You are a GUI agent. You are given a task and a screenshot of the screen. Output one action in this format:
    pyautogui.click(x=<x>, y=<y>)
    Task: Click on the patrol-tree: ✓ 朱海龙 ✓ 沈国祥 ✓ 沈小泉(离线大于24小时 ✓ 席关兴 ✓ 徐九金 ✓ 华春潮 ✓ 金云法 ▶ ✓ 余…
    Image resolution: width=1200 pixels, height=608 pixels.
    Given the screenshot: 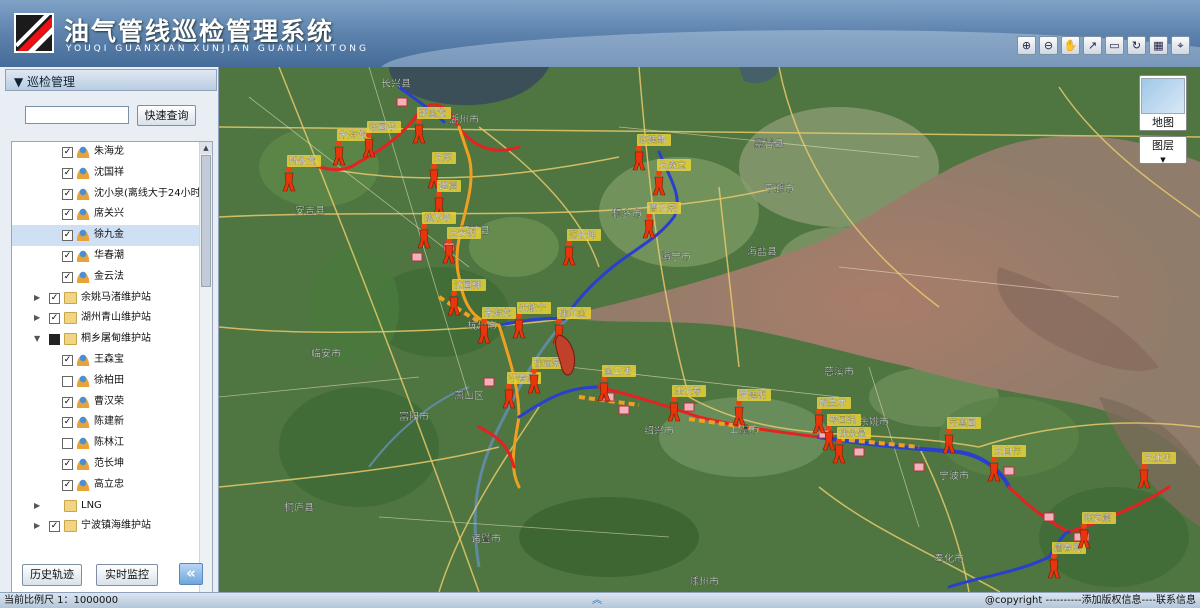 What is the action you would take?
    pyautogui.click(x=112, y=374)
    